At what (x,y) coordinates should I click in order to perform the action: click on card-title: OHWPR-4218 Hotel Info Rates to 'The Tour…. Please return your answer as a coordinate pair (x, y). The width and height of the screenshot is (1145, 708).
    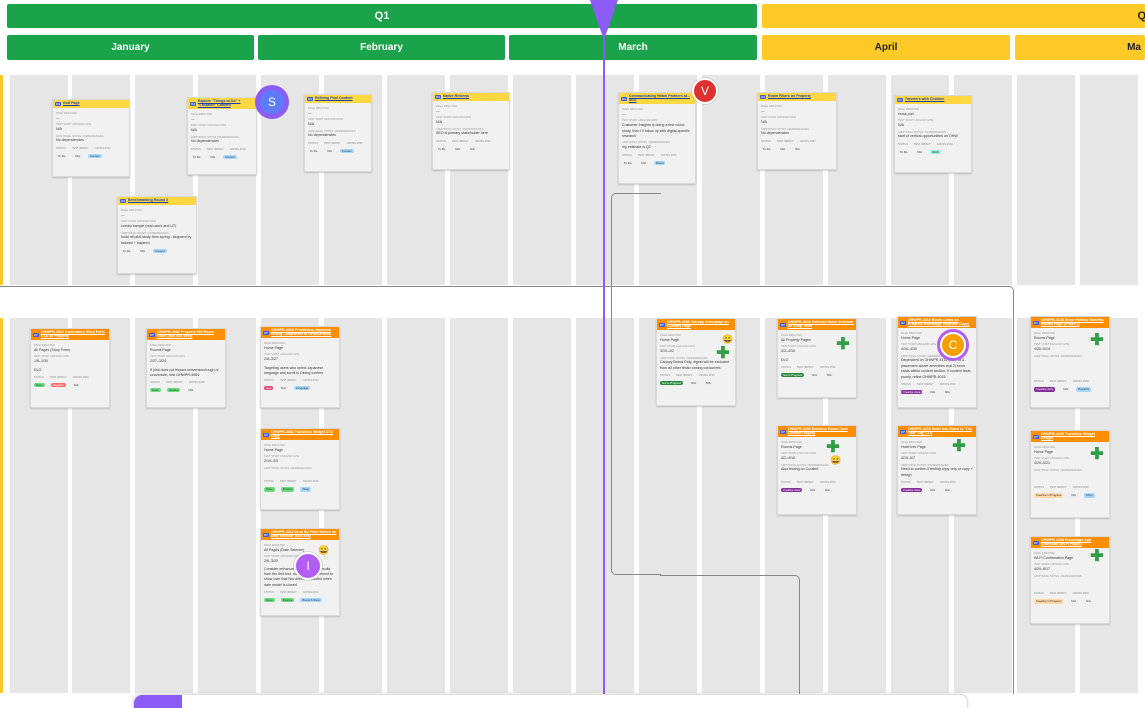
    Looking at the image, I should click on (941, 431).